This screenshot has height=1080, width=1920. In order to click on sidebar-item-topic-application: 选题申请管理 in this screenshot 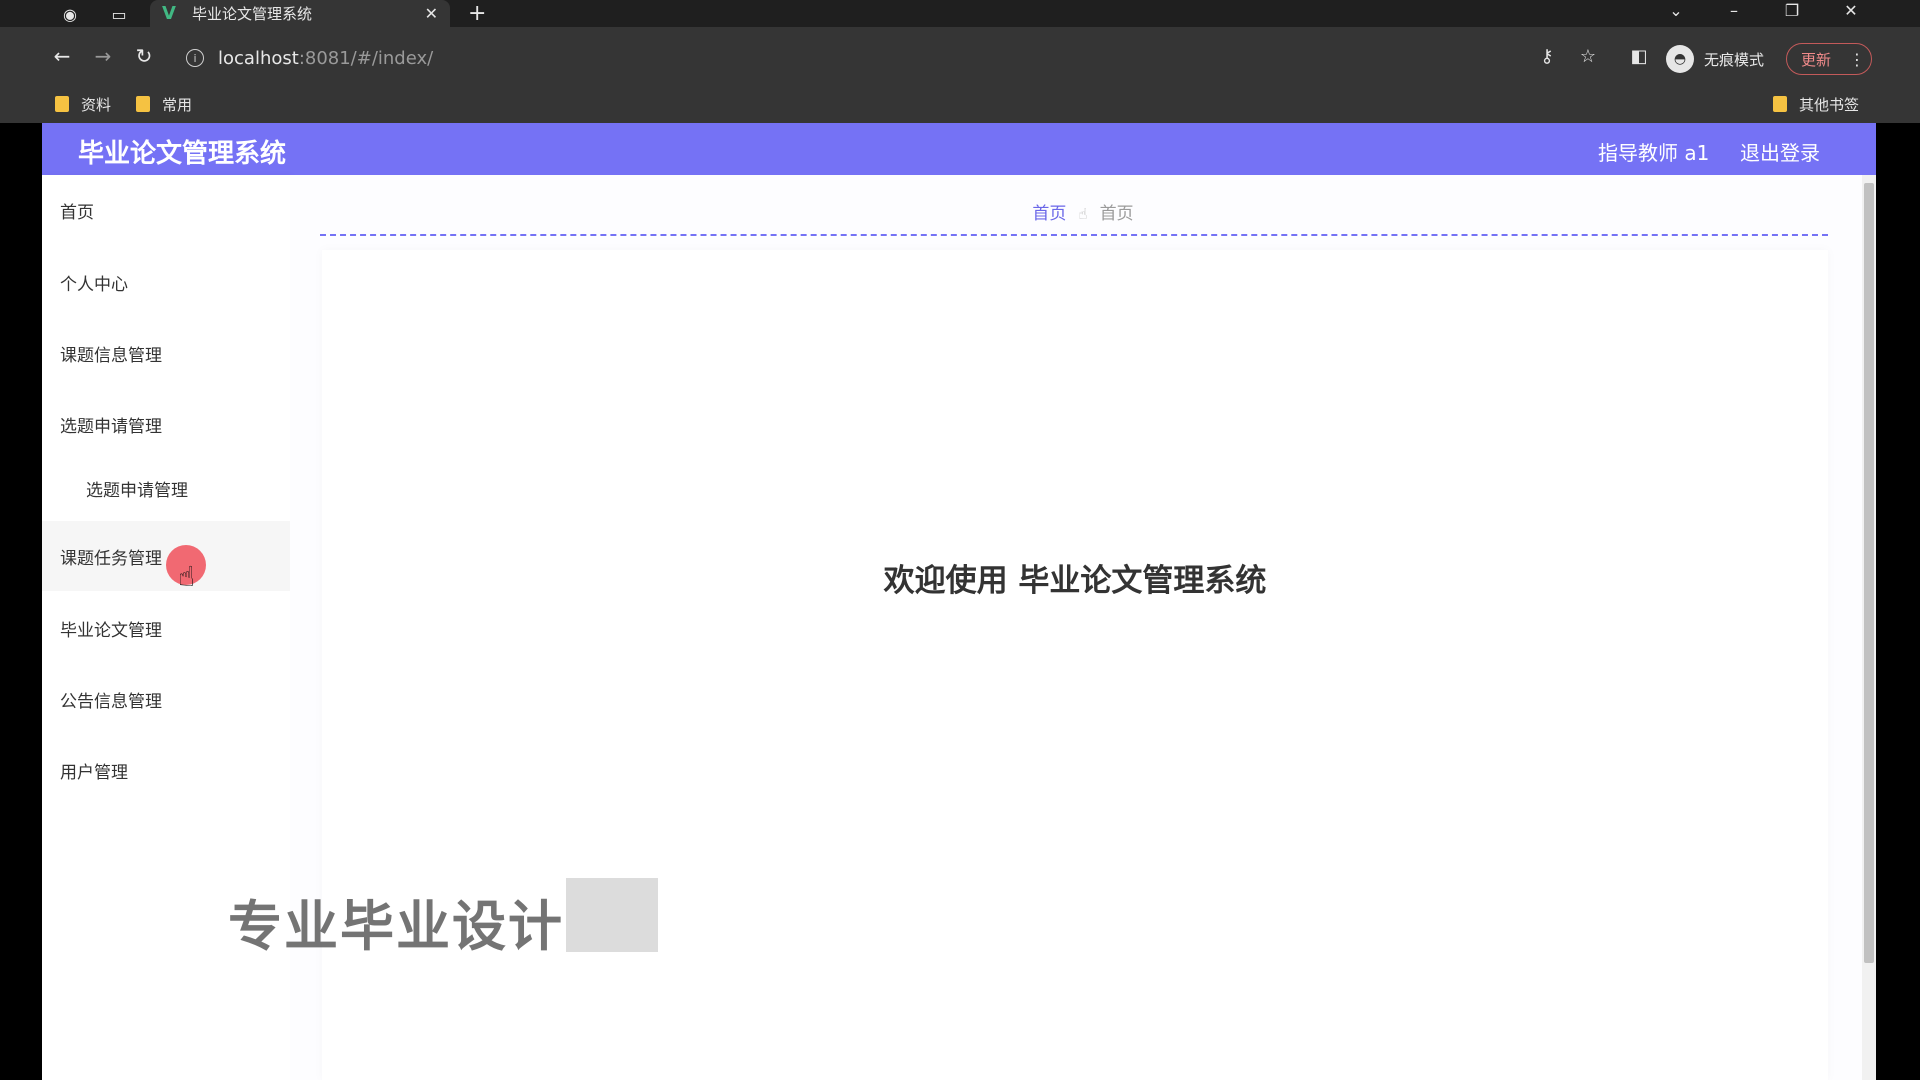, I will do `click(166, 424)`.